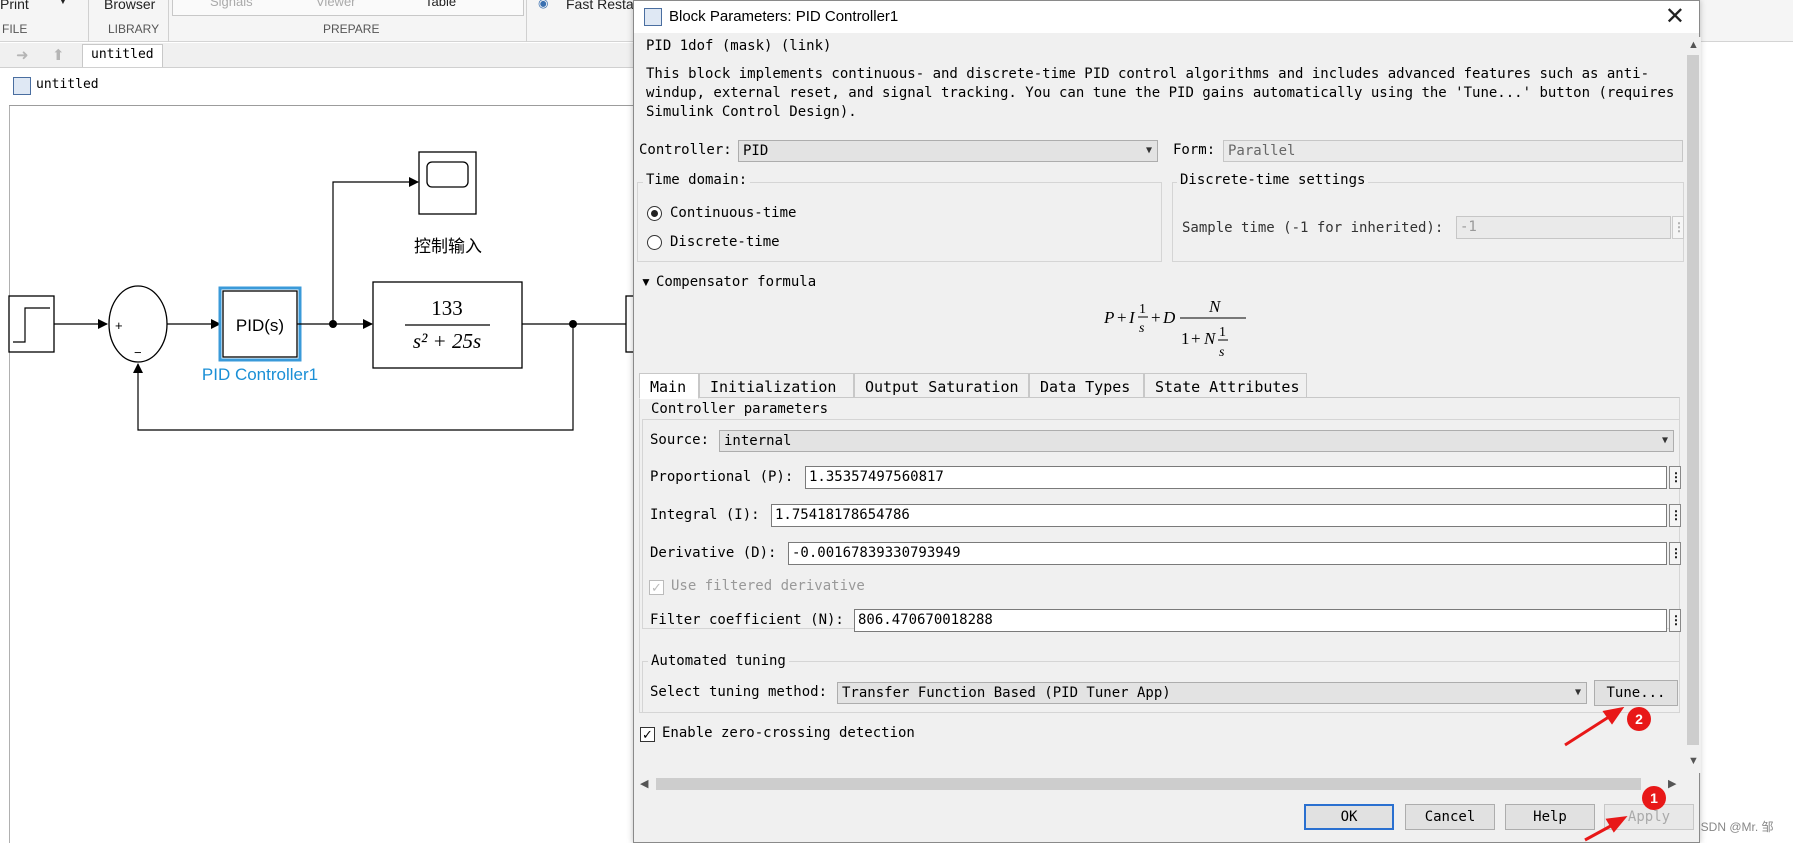 The image size is (1793, 843). I want to click on annotation-badge-2: 2, so click(1639, 719).